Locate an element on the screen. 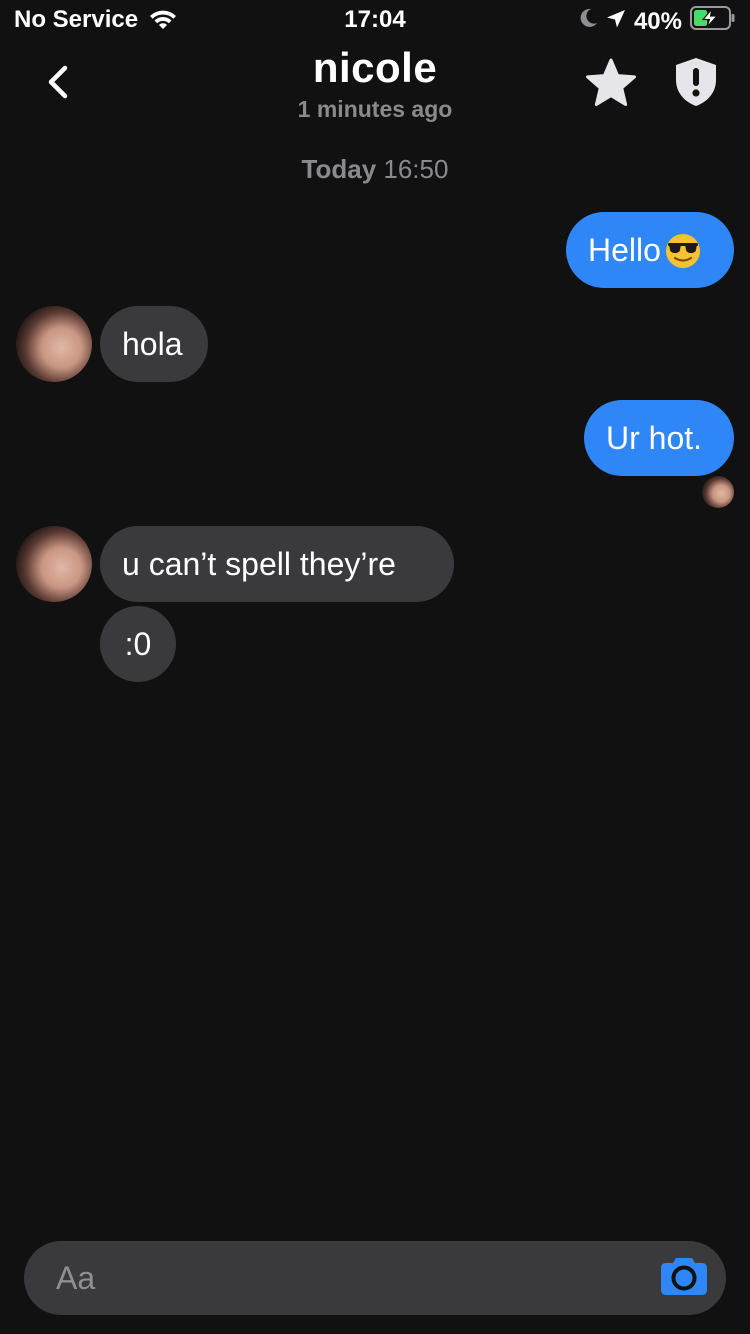 The height and width of the screenshot is (1334, 750). date-separator-day: Today is located at coordinates (339, 169).